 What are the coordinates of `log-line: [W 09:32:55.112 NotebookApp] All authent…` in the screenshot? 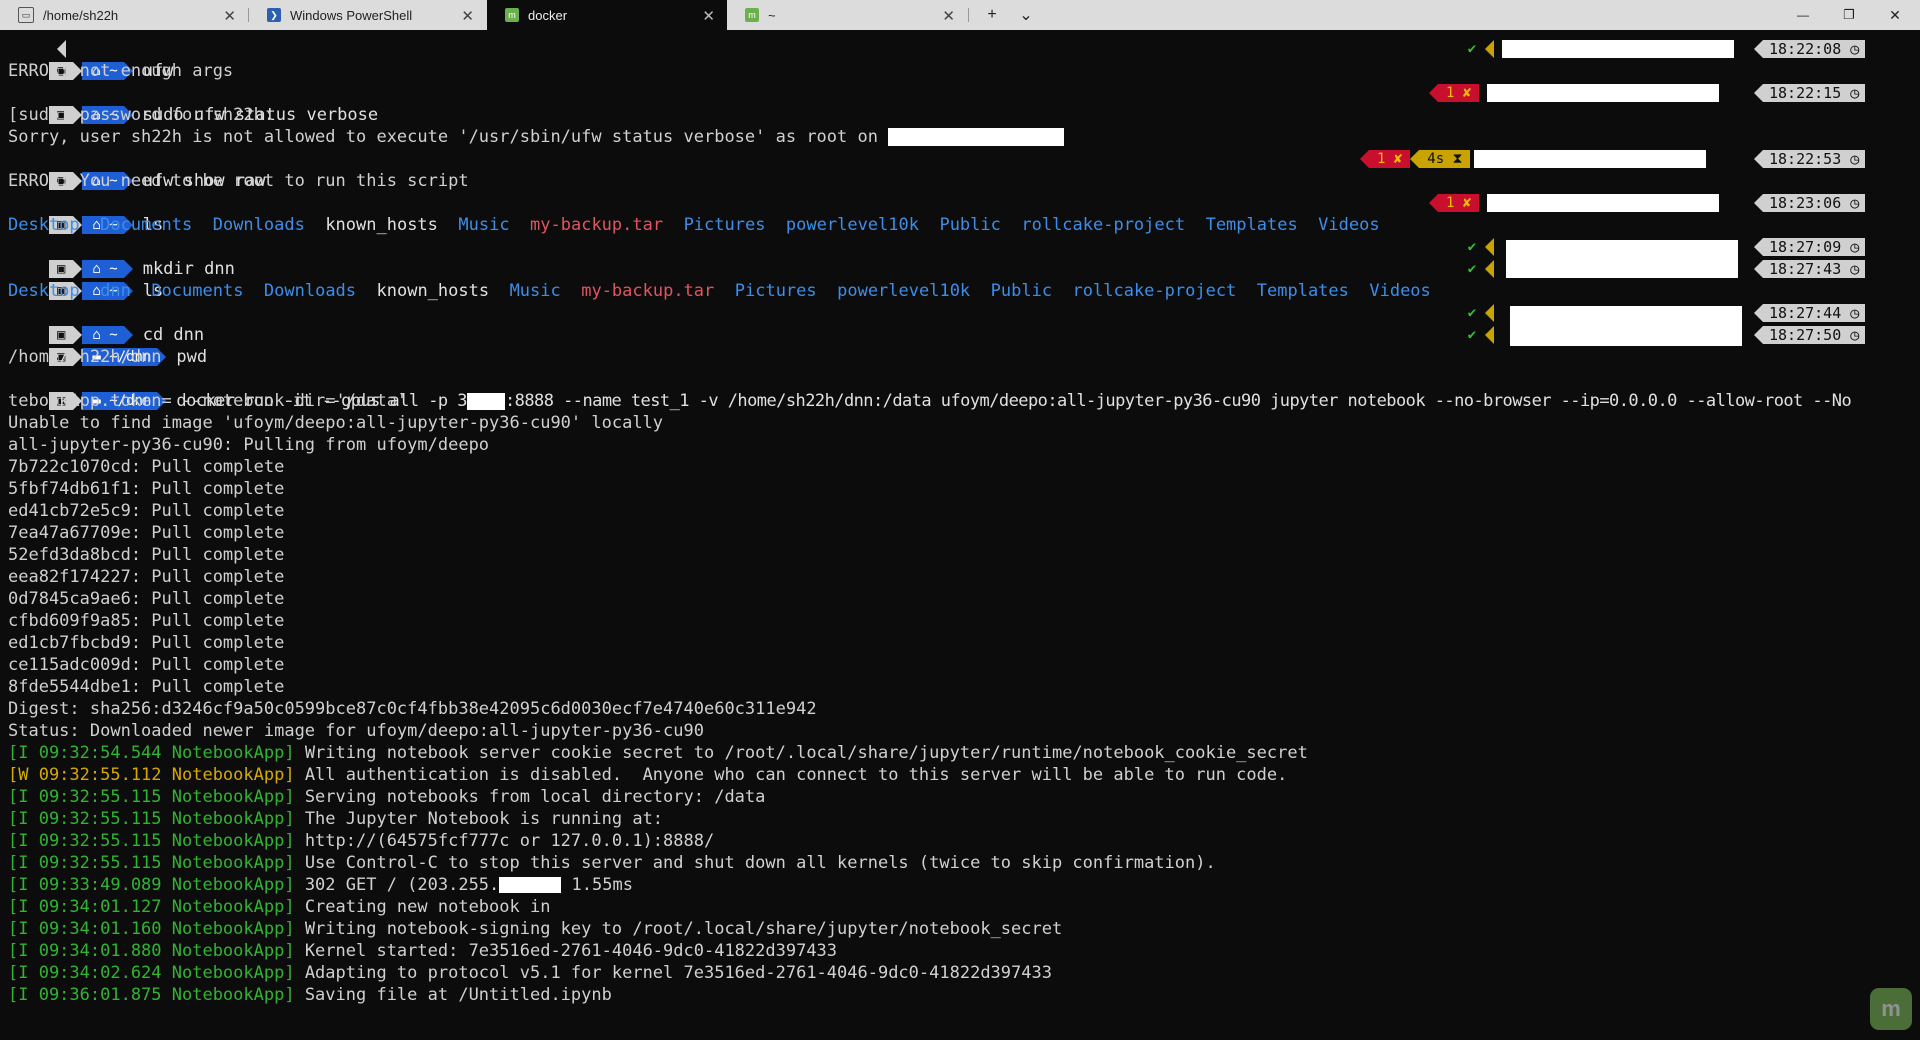 It's located at (647, 775).